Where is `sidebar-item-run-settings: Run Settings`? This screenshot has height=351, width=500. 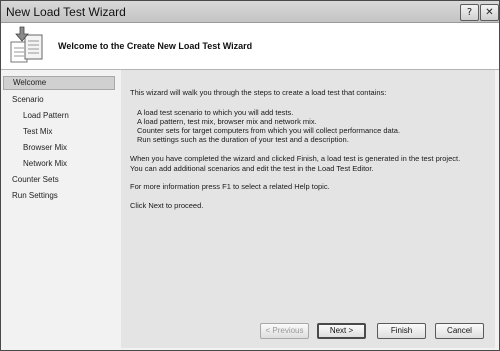
sidebar-item-run-settings: Run Settings is located at coordinates (59, 196).